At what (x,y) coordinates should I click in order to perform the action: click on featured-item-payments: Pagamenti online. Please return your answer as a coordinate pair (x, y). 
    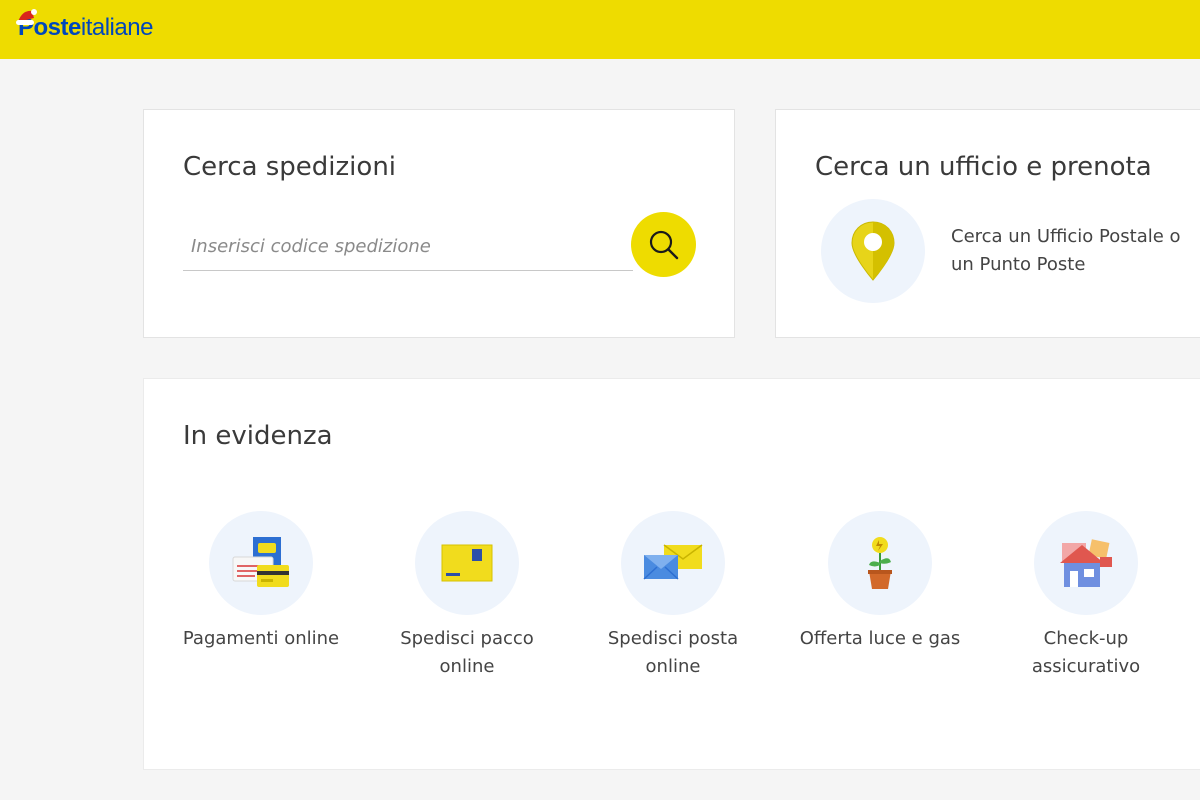
    Looking at the image, I should click on (261, 582).